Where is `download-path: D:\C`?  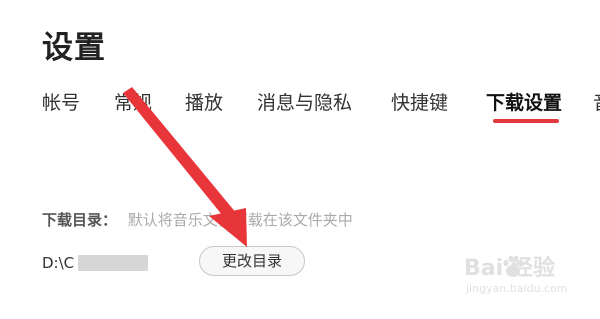 download-path: D:\C is located at coordinates (58, 263).